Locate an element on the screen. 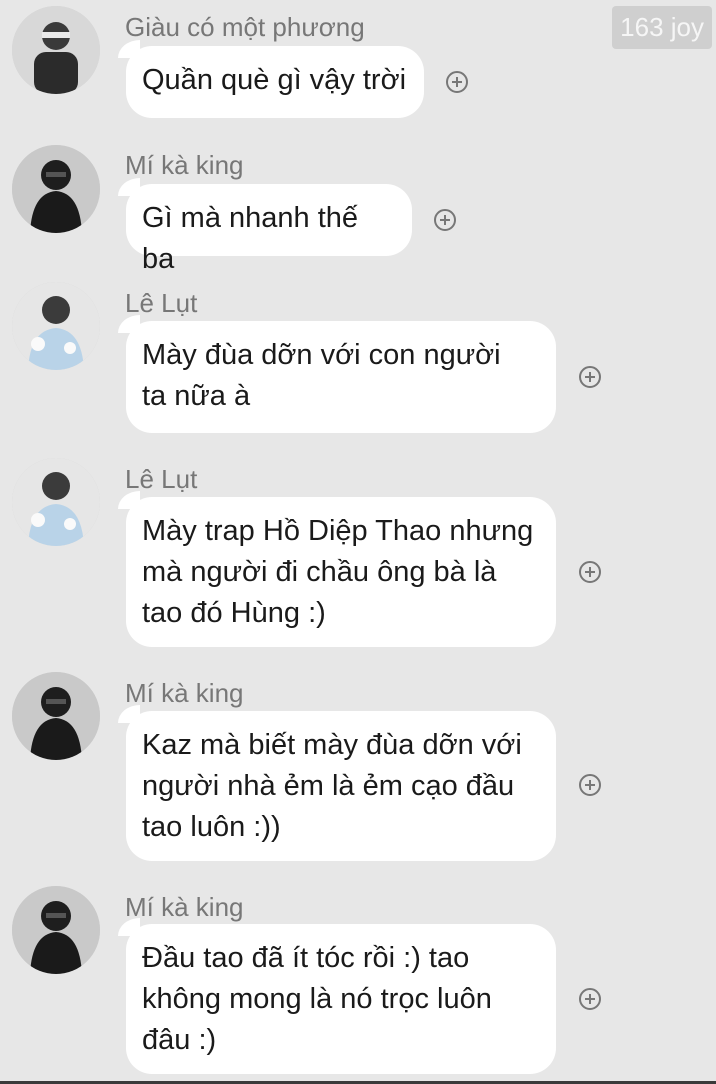  message-bubble: Mày đùa dỡn với con người ta nữa à is located at coordinates (337, 374).